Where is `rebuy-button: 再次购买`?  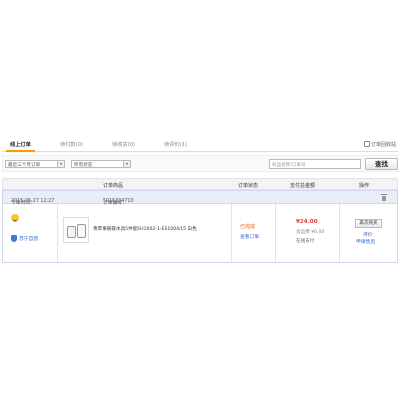
rebuy-button: 再次购买 is located at coordinates (368, 223).